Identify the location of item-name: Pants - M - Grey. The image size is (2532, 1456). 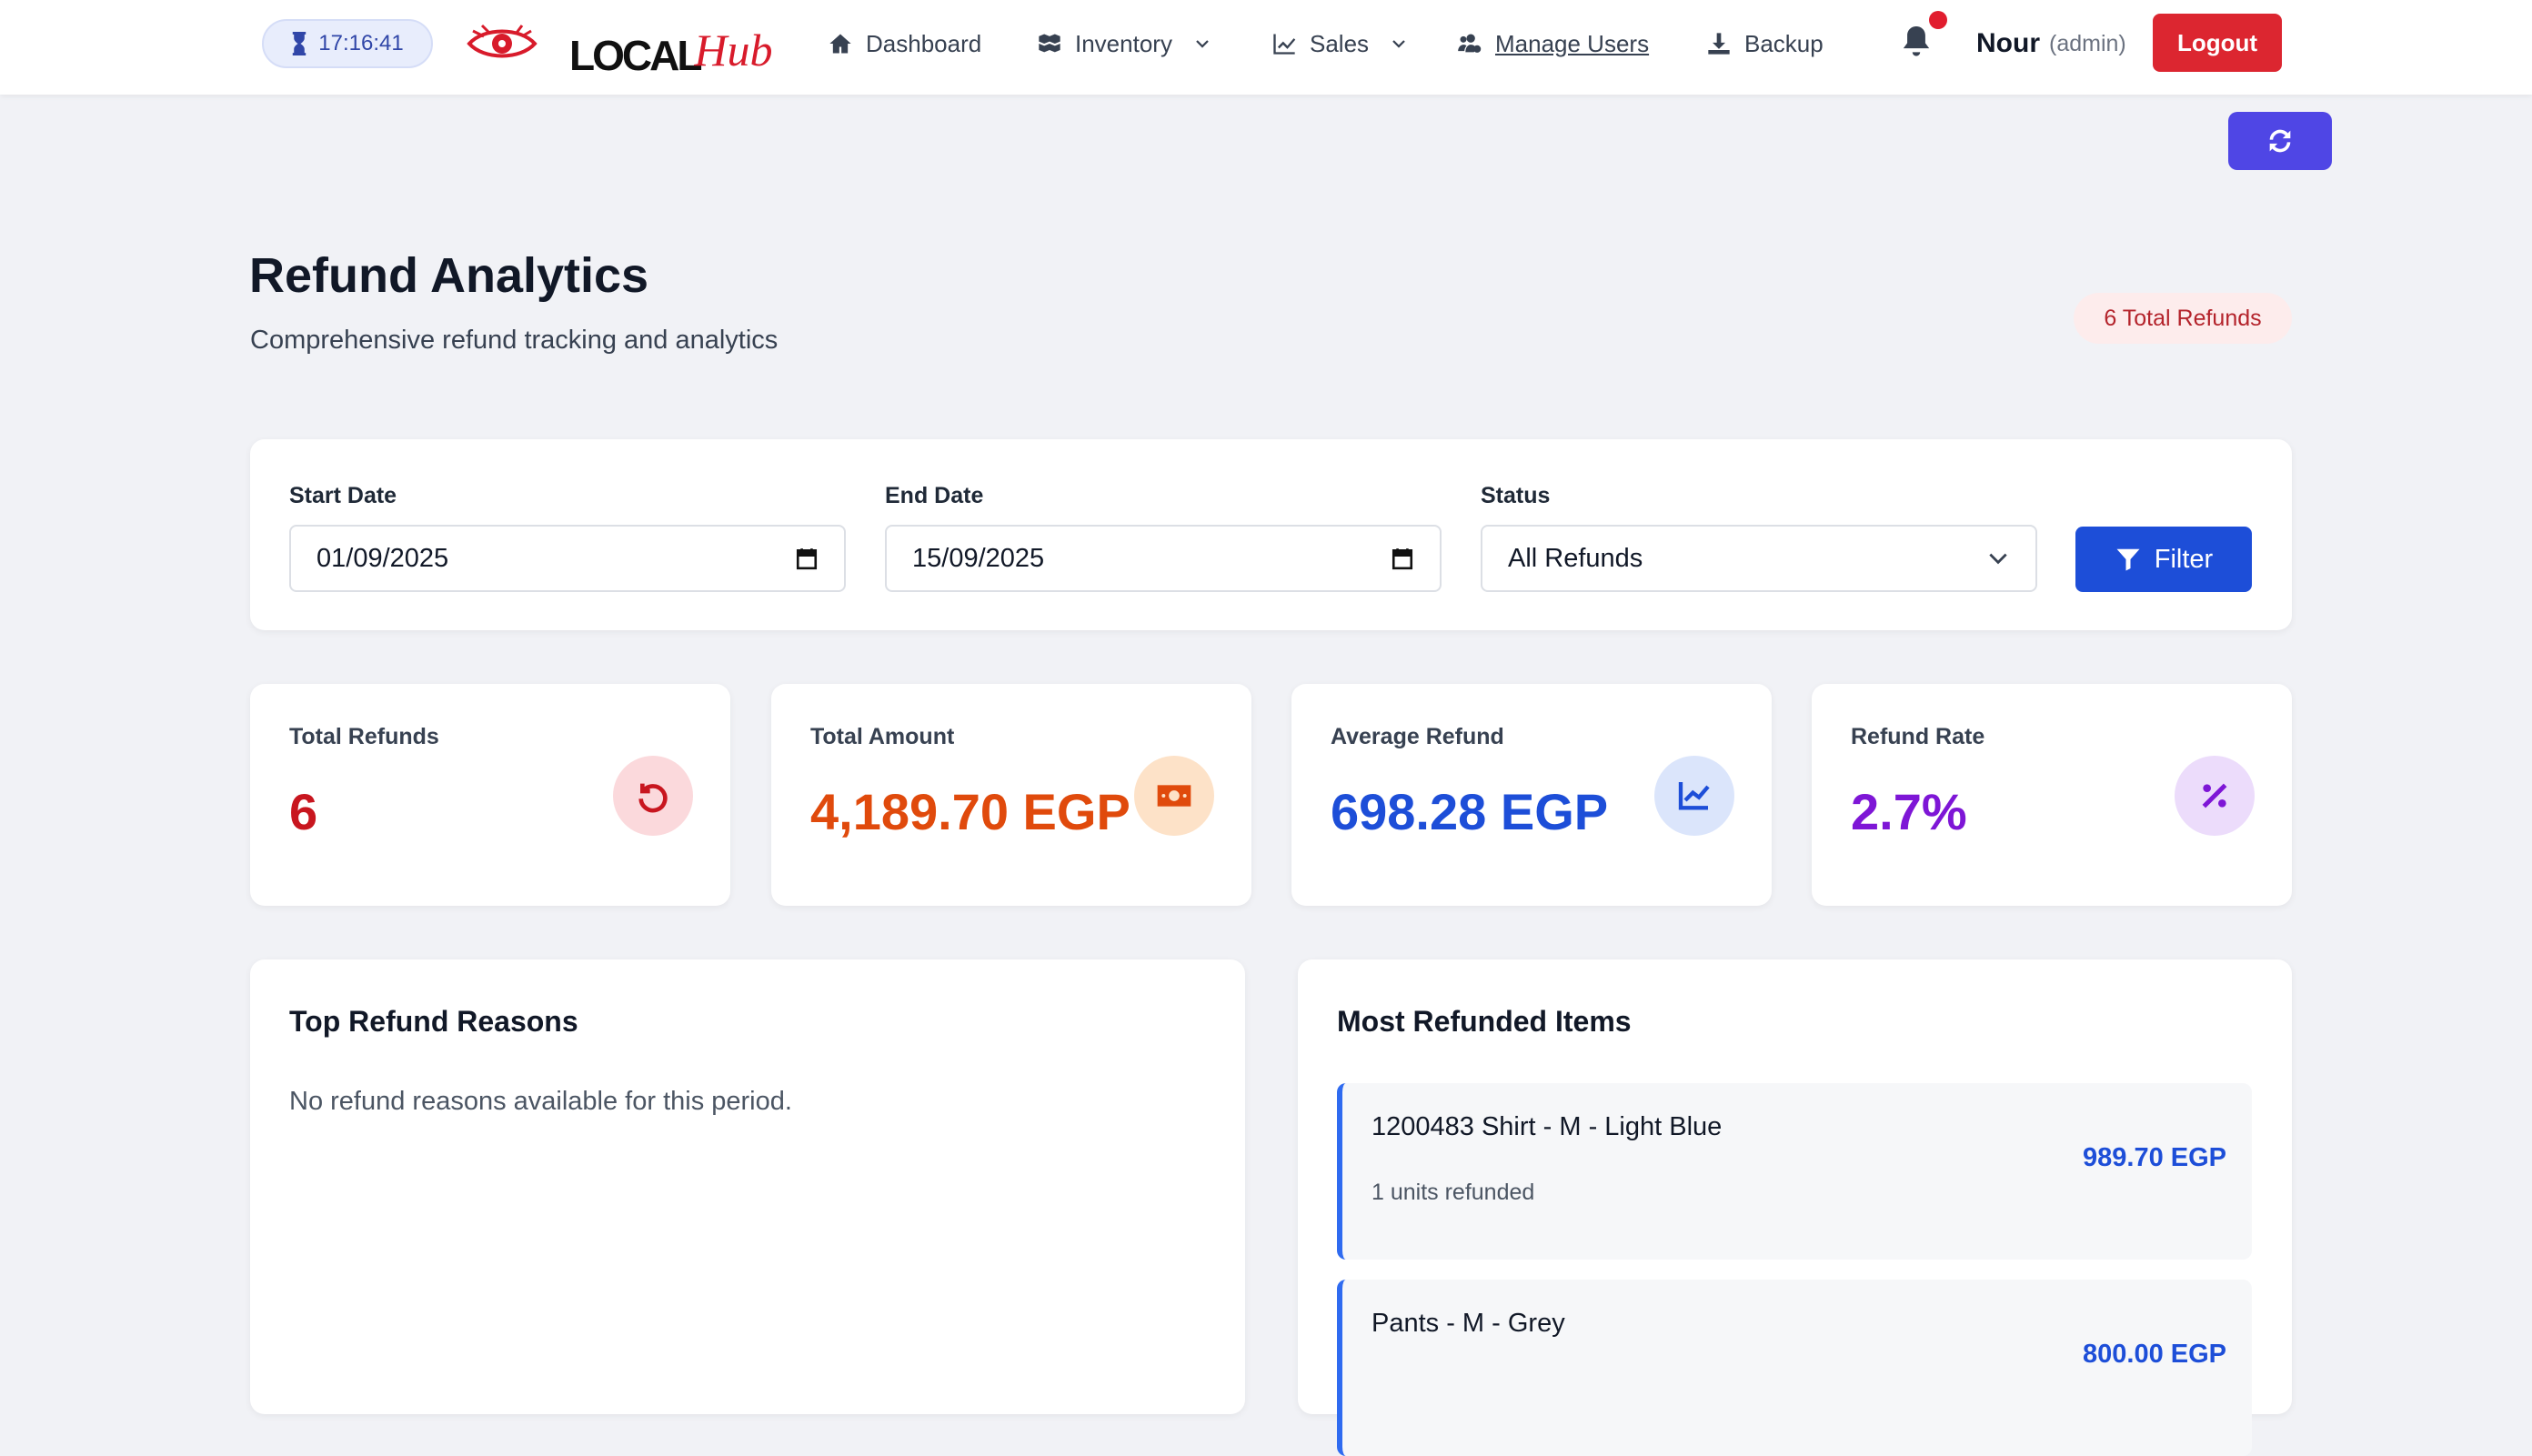
(1468, 1324).